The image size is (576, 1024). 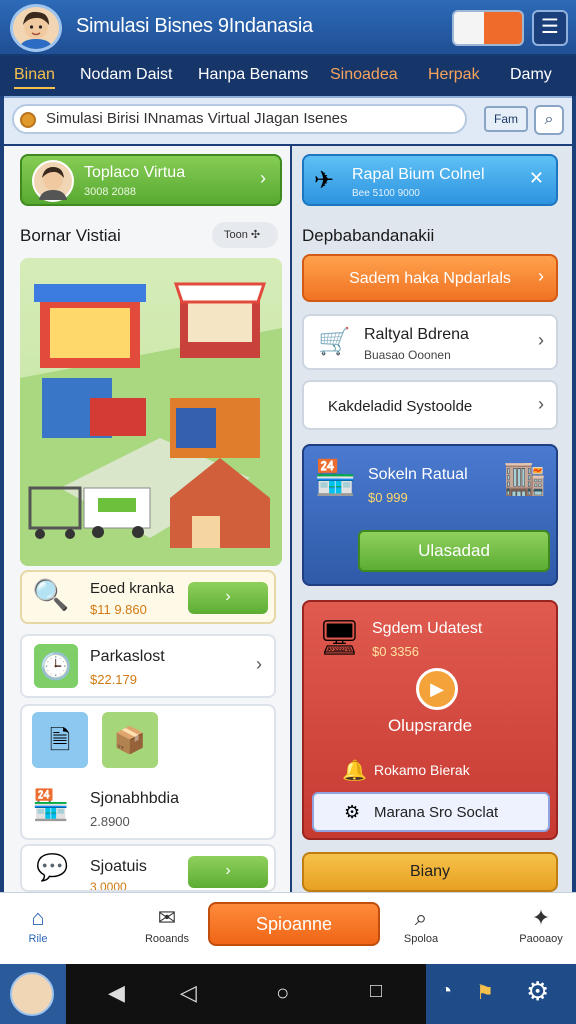 What do you see at coordinates (471, 28) in the screenshot?
I see `gift-icon` at bounding box center [471, 28].